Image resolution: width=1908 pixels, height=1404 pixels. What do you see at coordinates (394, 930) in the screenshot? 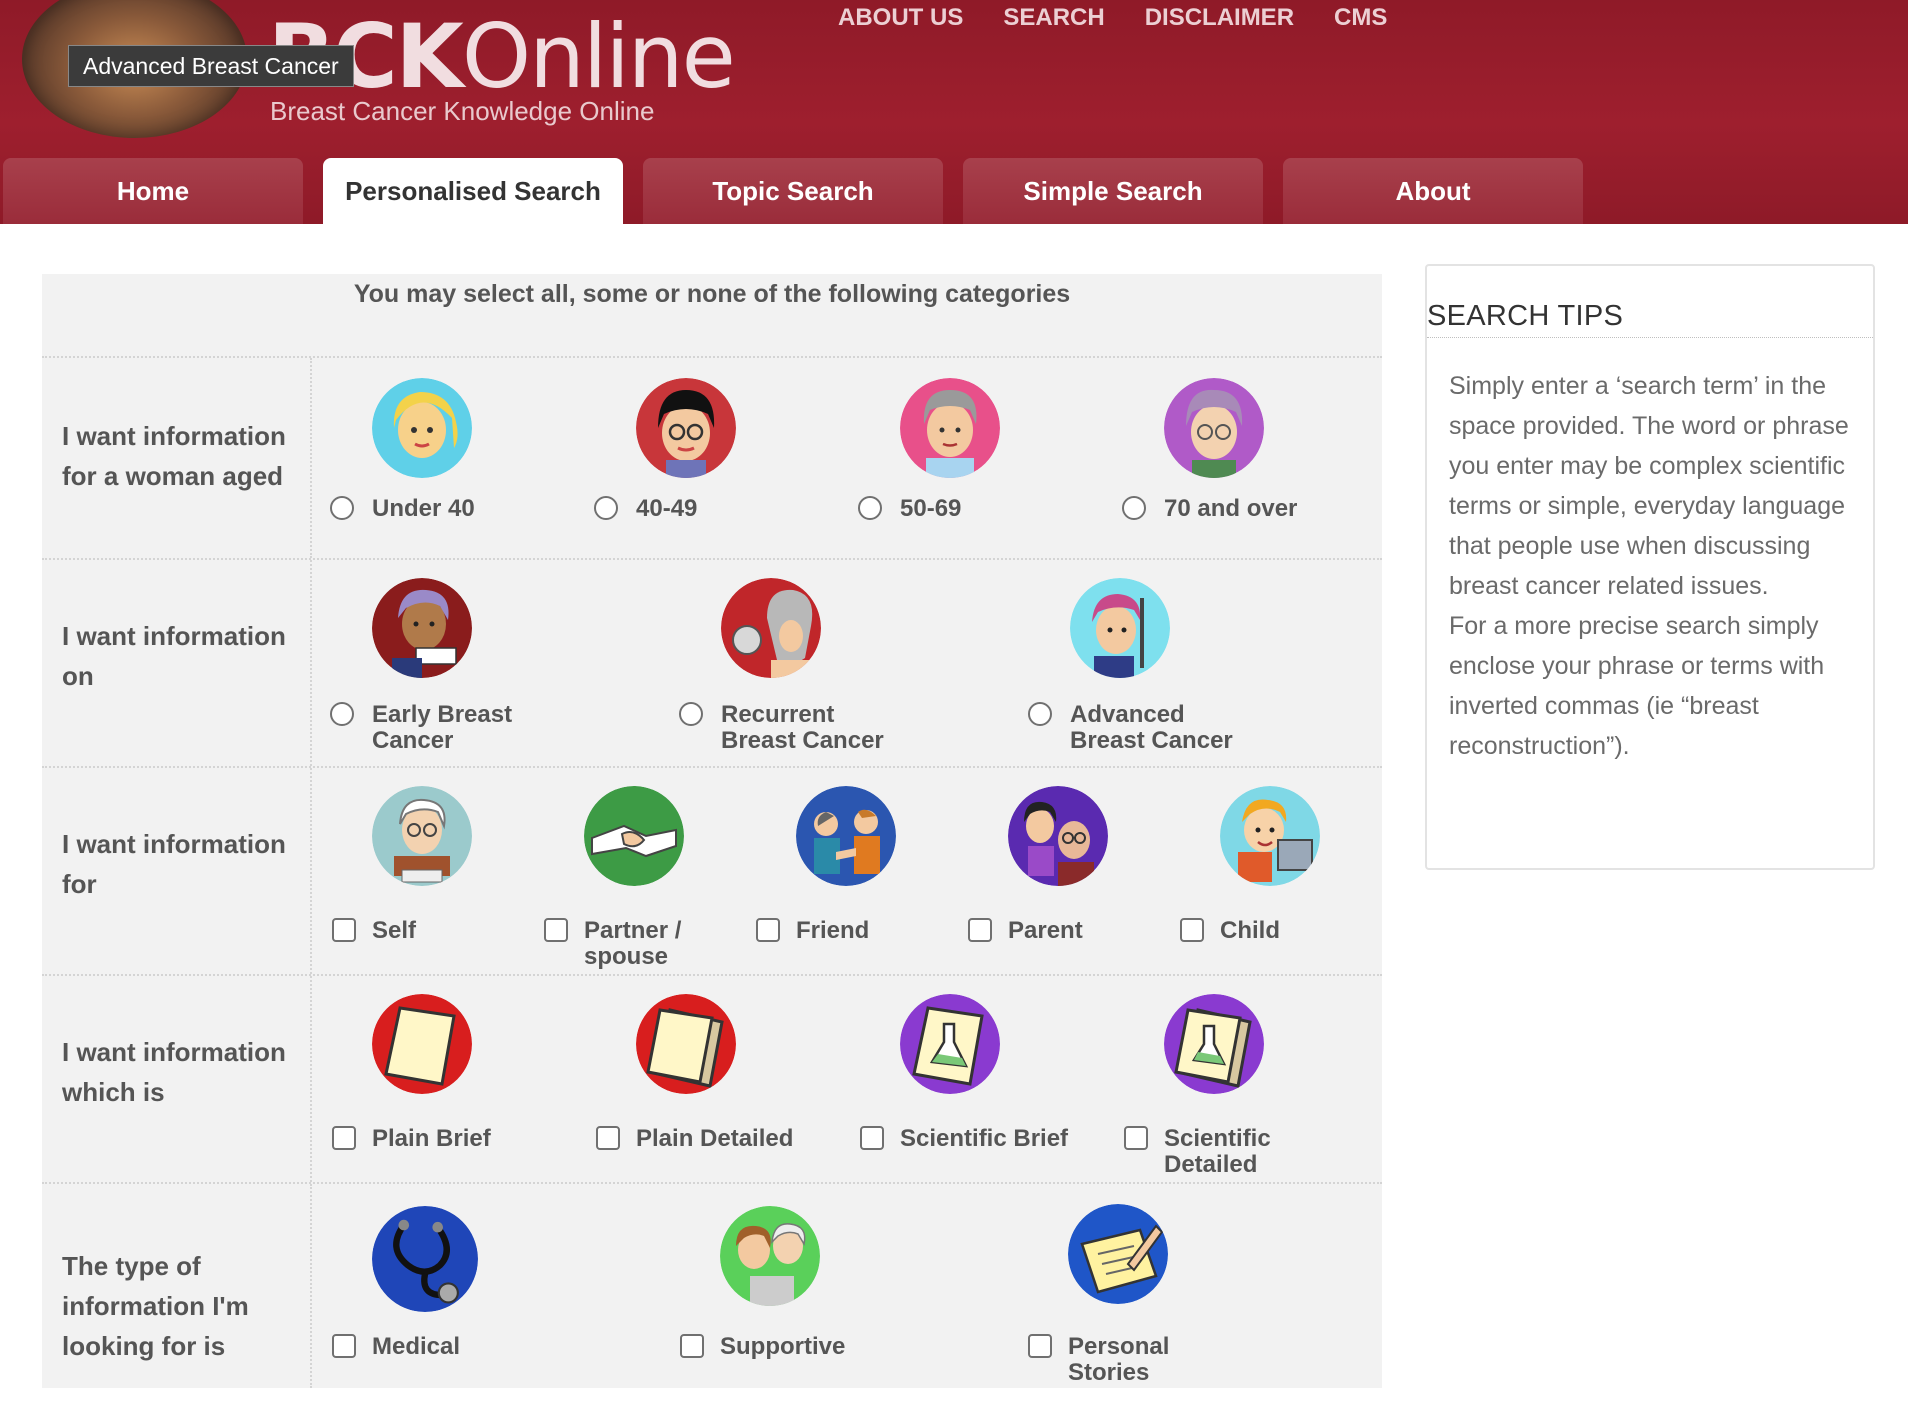
I see `option-label: Self` at bounding box center [394, 930].